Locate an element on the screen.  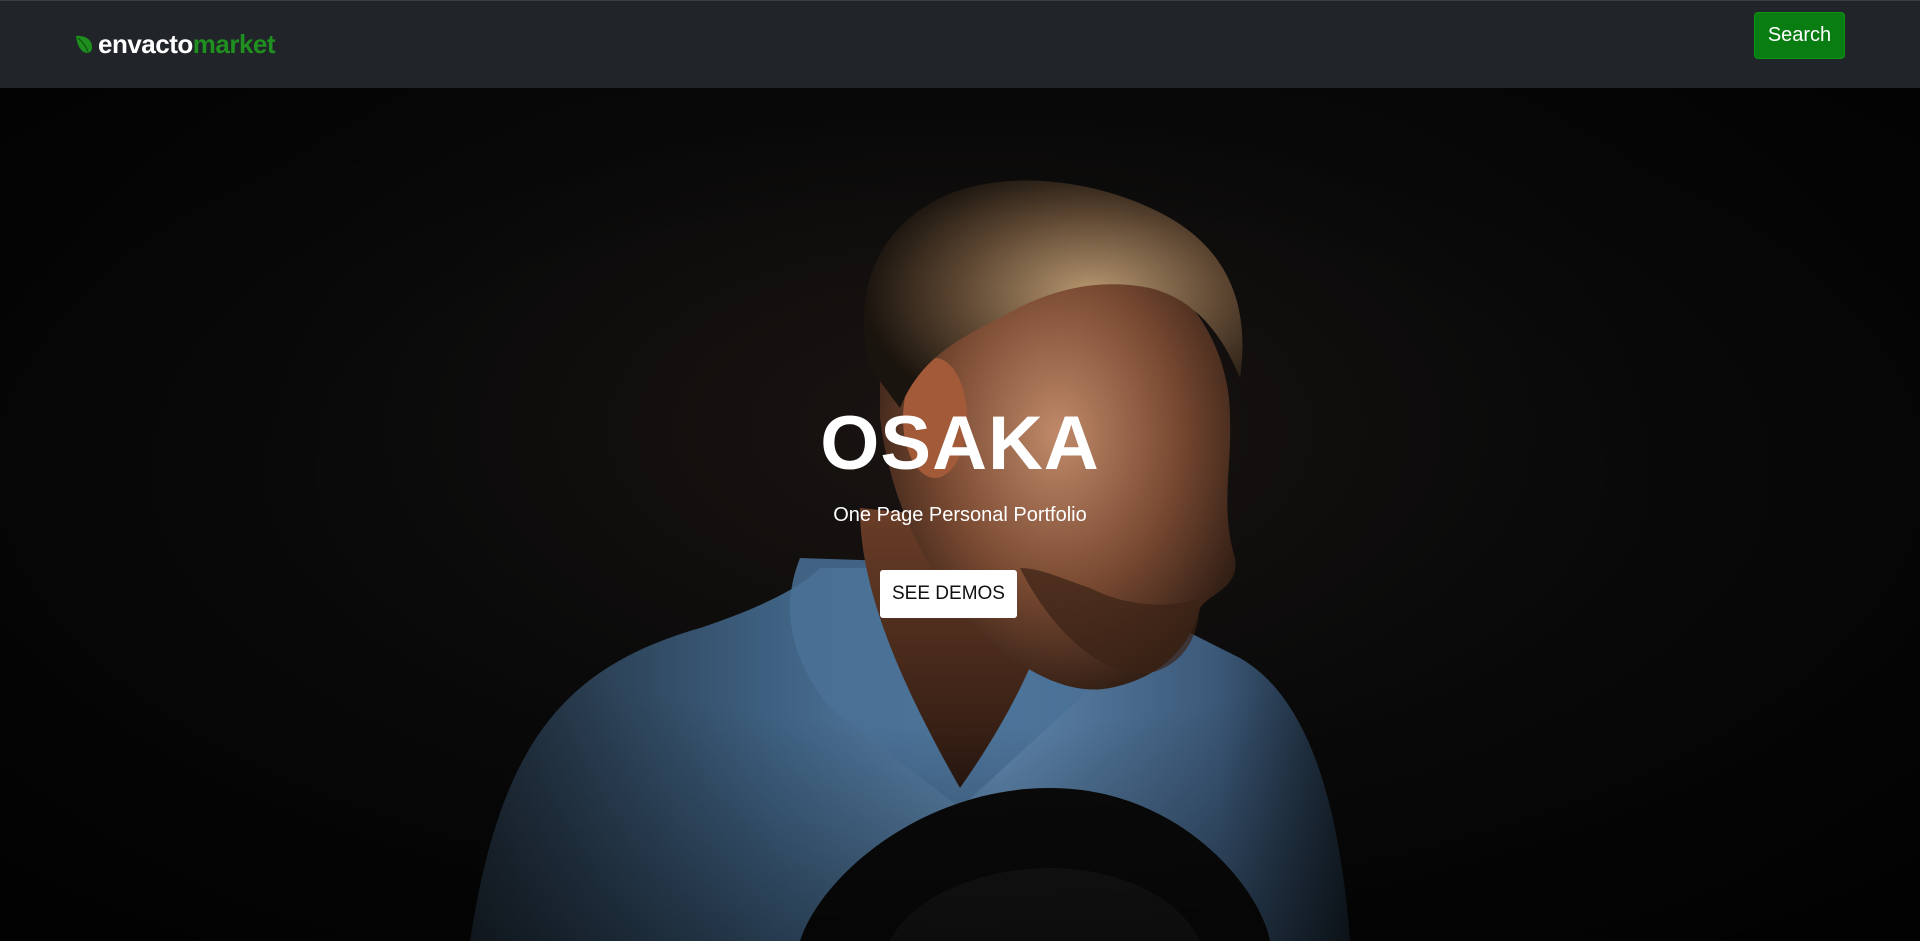
brand-logo: envactomarket is located at coordinates (175, 44).